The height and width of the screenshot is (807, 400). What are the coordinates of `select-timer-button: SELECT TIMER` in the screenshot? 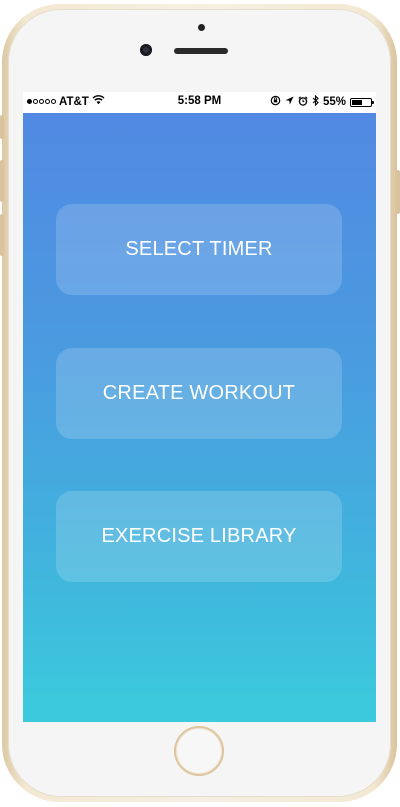 It's located at (199, 249).